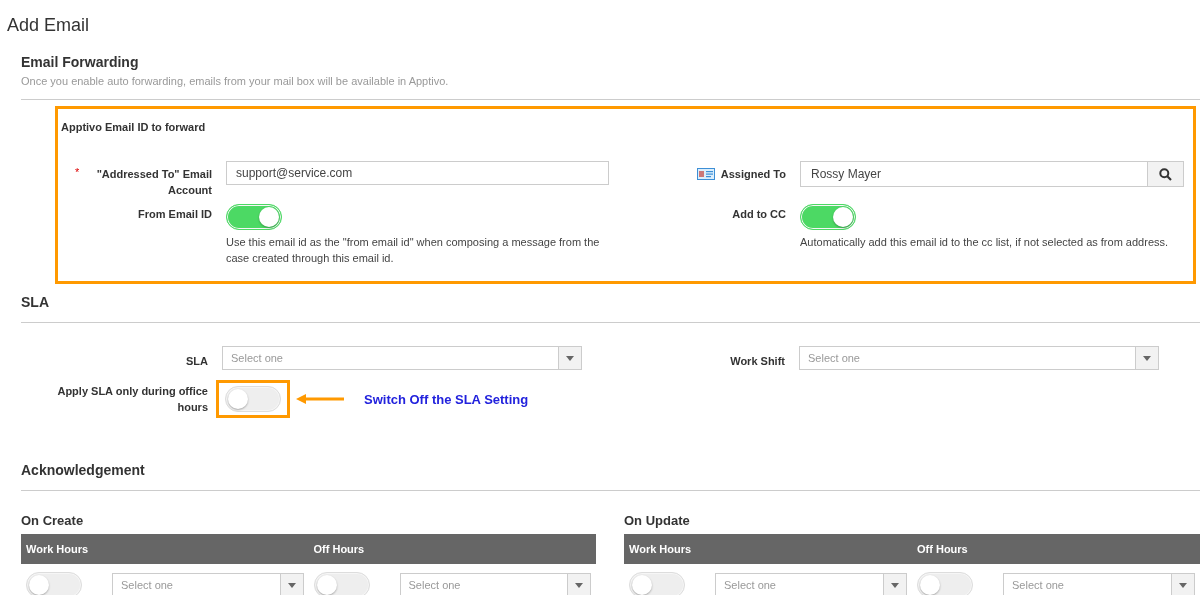 The width and height of the screenshot is (1200, 595). Describe the element at coordinates (132, 399) in the screenshot. I see `field-label: Apply SLA only during office hours` at that location.